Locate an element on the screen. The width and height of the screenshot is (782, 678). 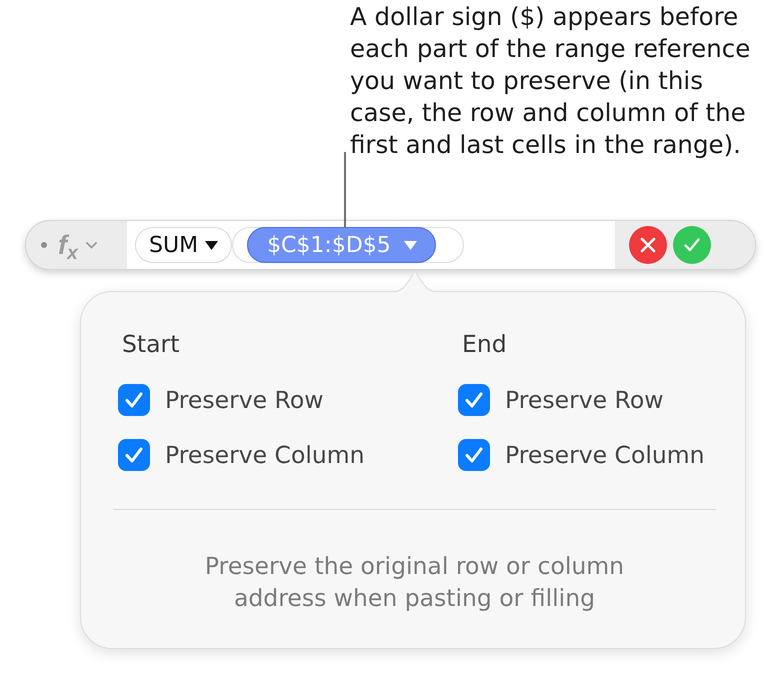
cancel-button is located at coordinates (648, 245).